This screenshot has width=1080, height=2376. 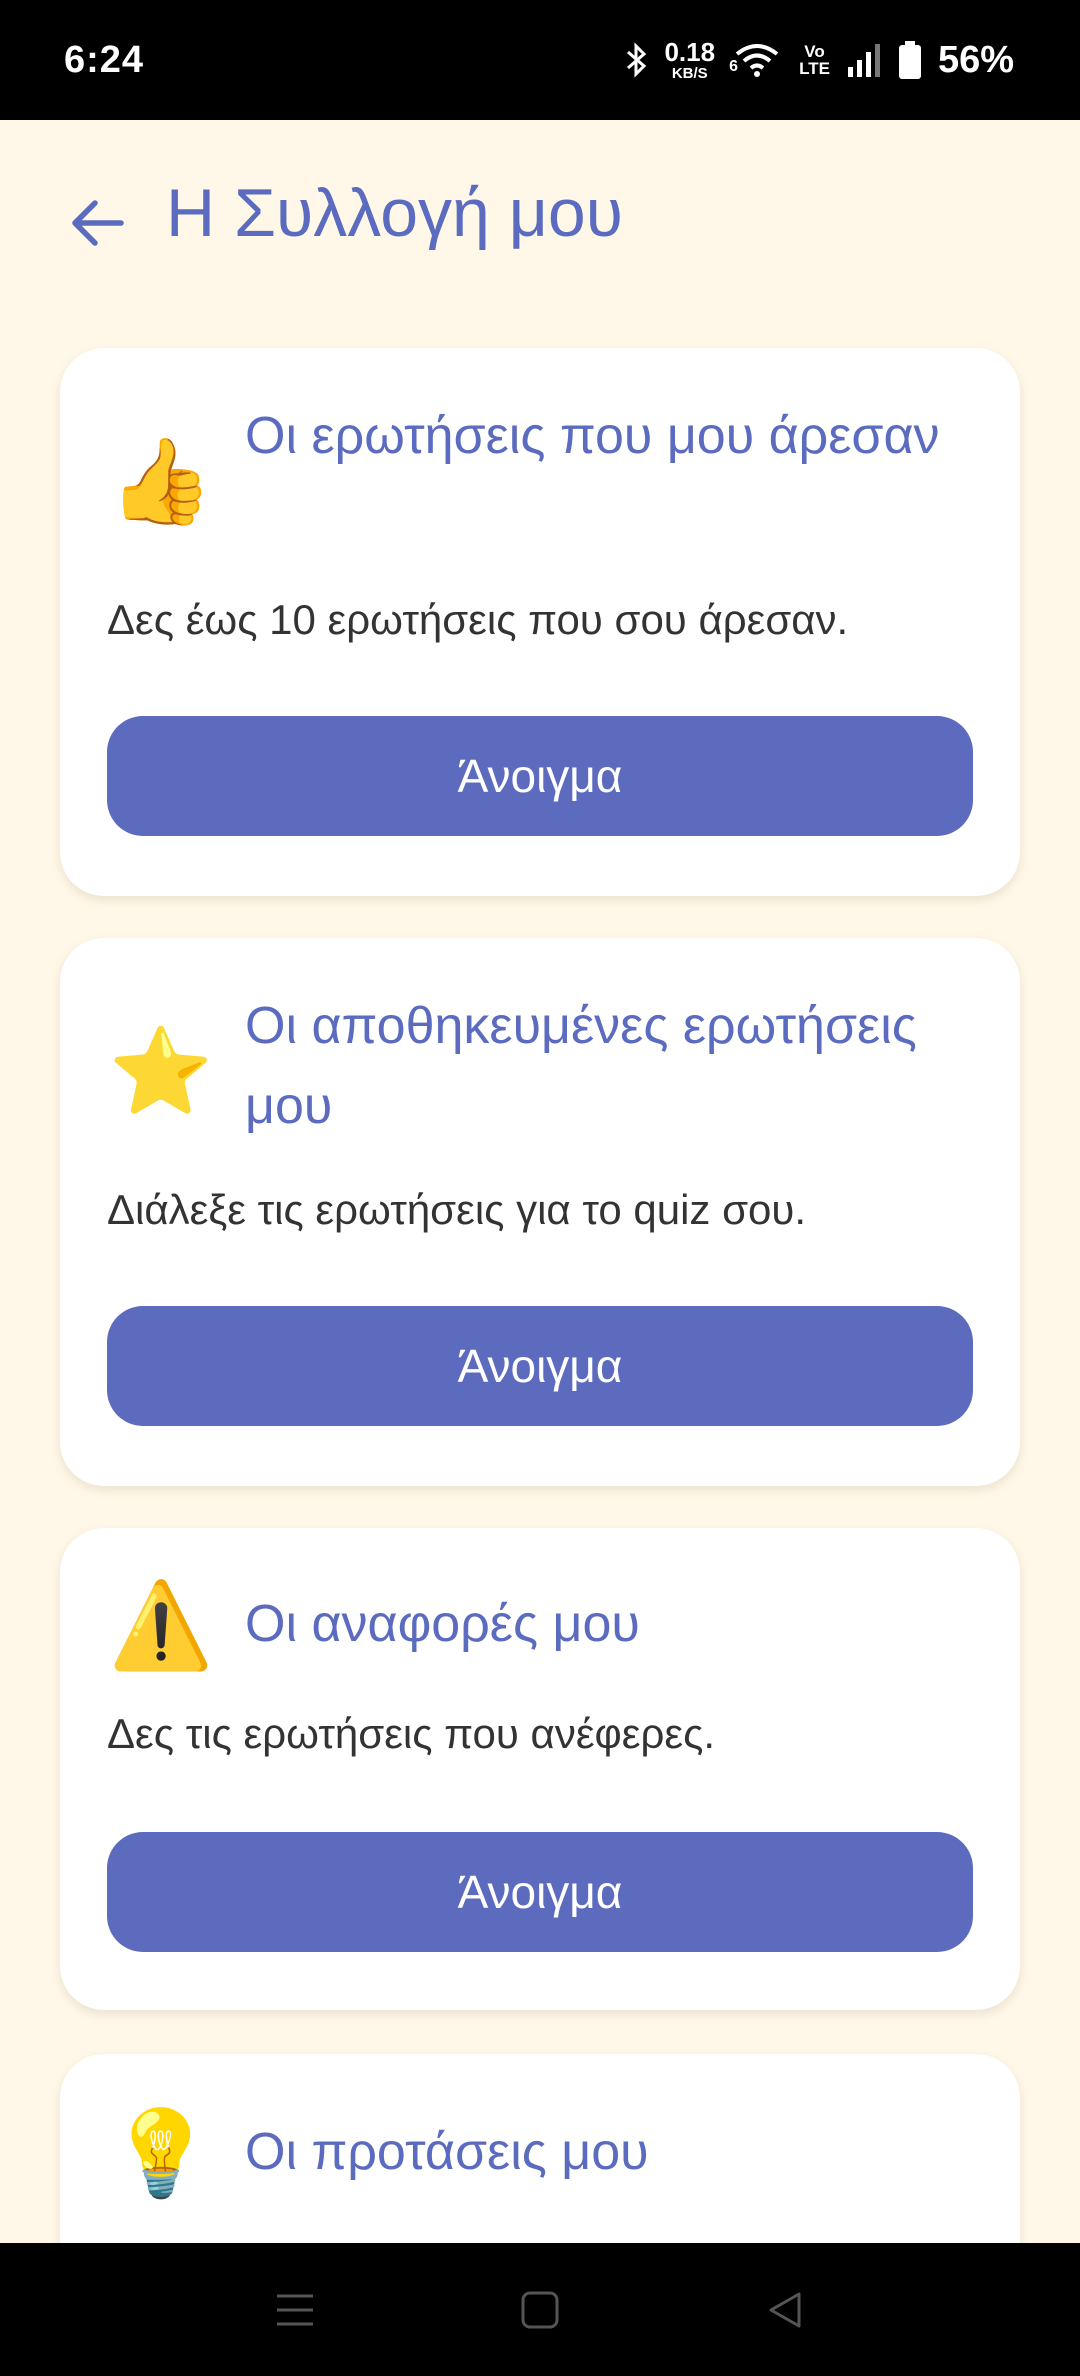 I want to click on home-button, so click(x=540, y=2310).